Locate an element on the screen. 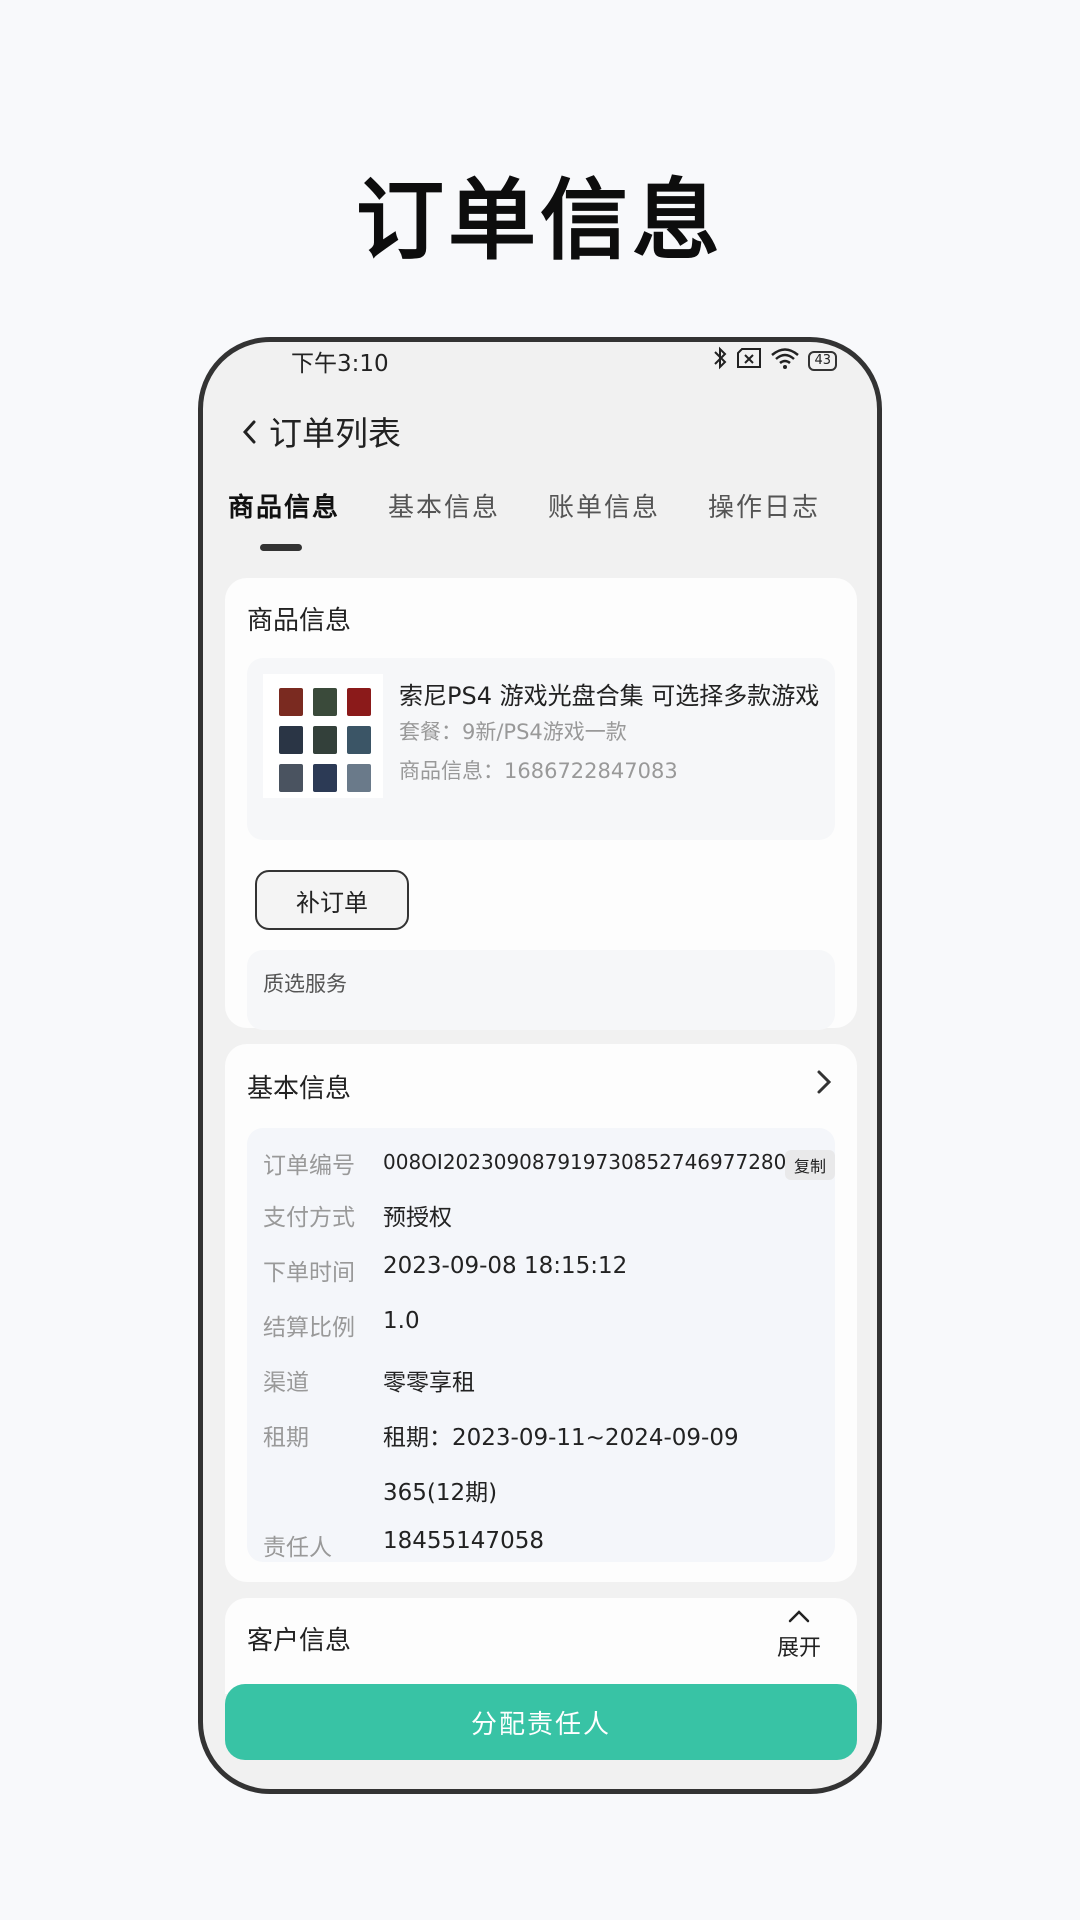  battery-icon: 43 is located at coordinates (822, 361).